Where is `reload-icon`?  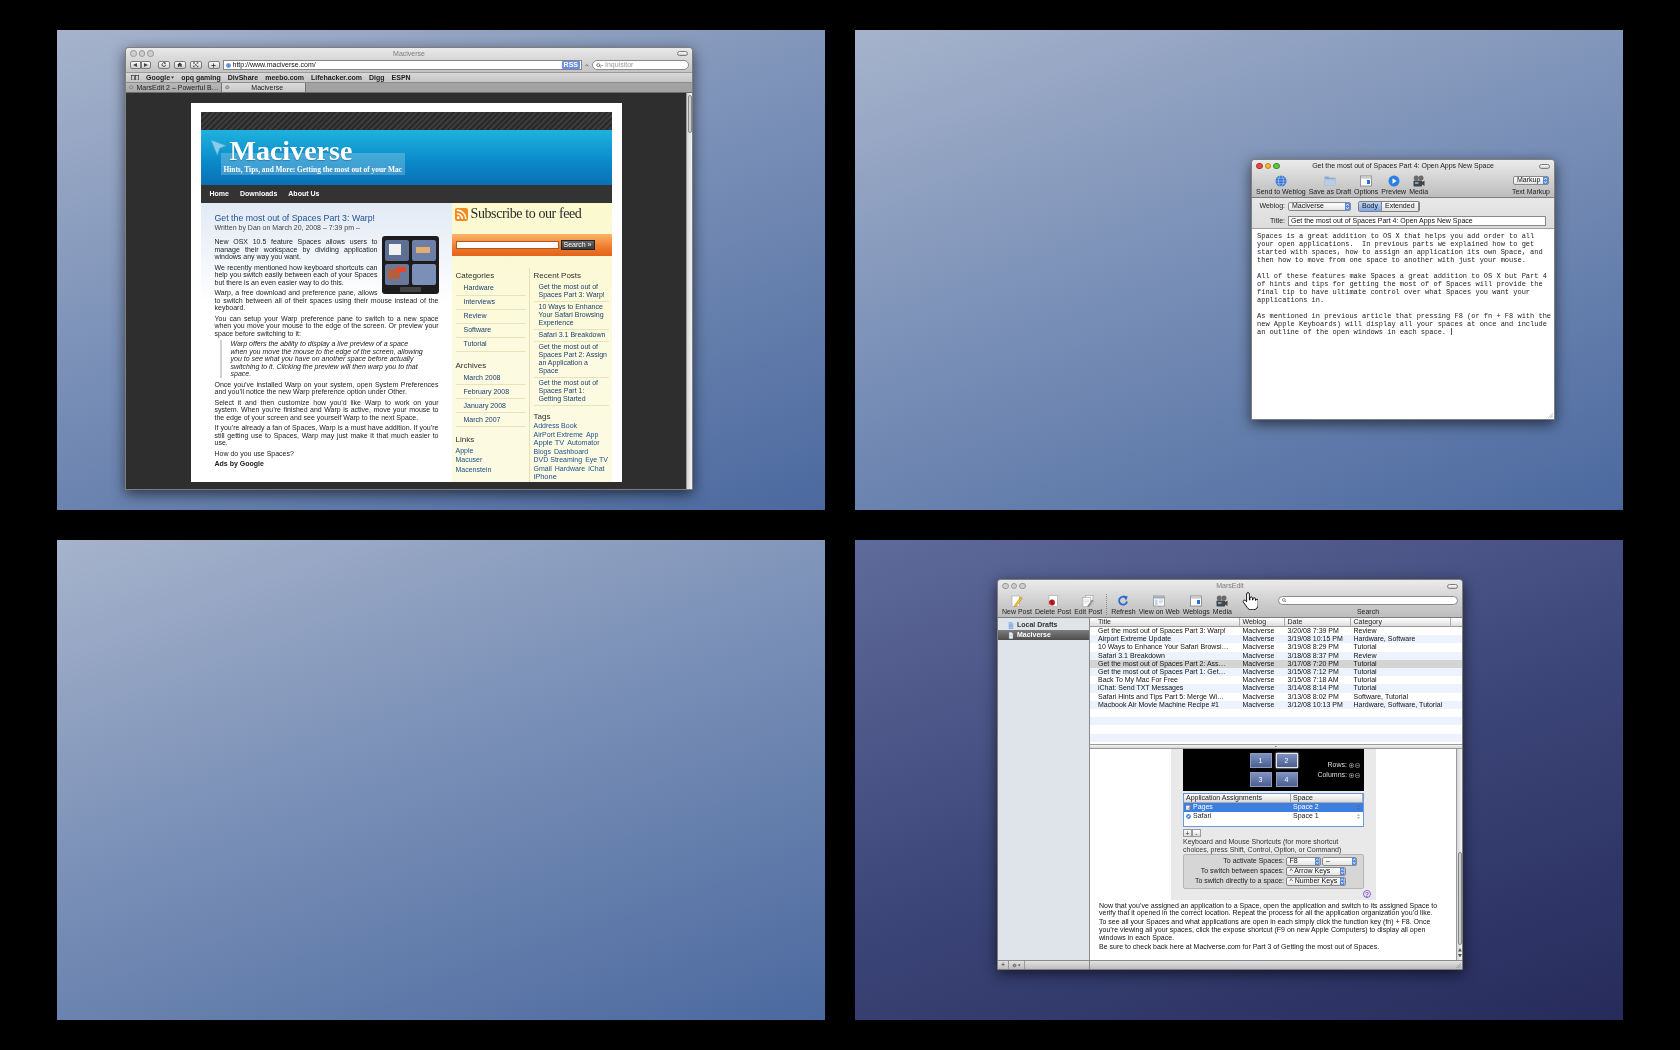
reload-icon is located at coordinates (164, 65).